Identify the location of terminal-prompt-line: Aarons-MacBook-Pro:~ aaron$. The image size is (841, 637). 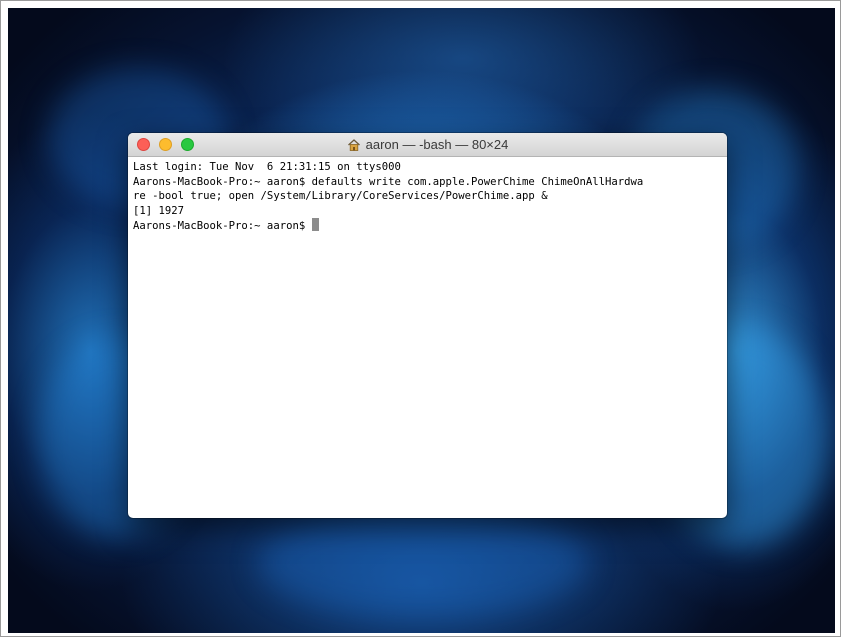
(428, 226).